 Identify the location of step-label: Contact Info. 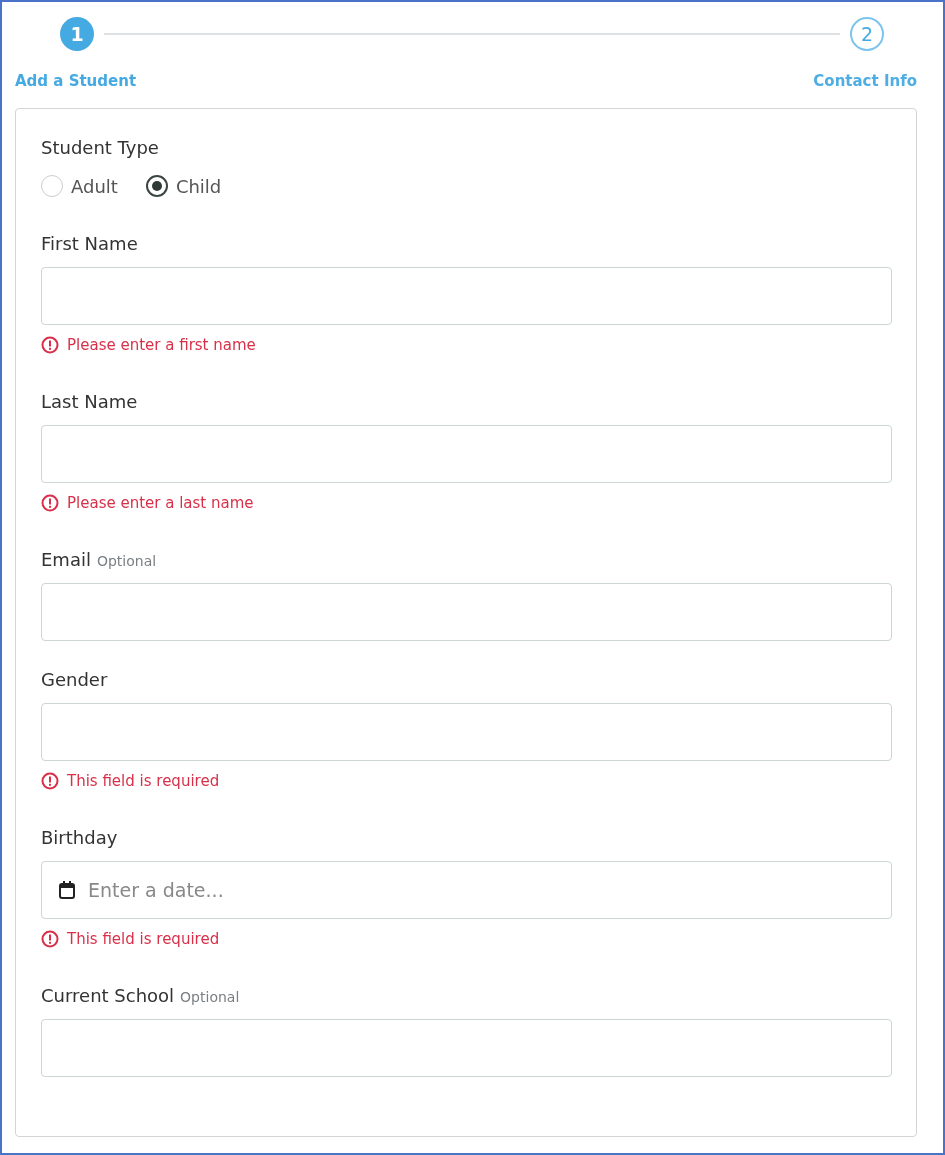
(865, 81).